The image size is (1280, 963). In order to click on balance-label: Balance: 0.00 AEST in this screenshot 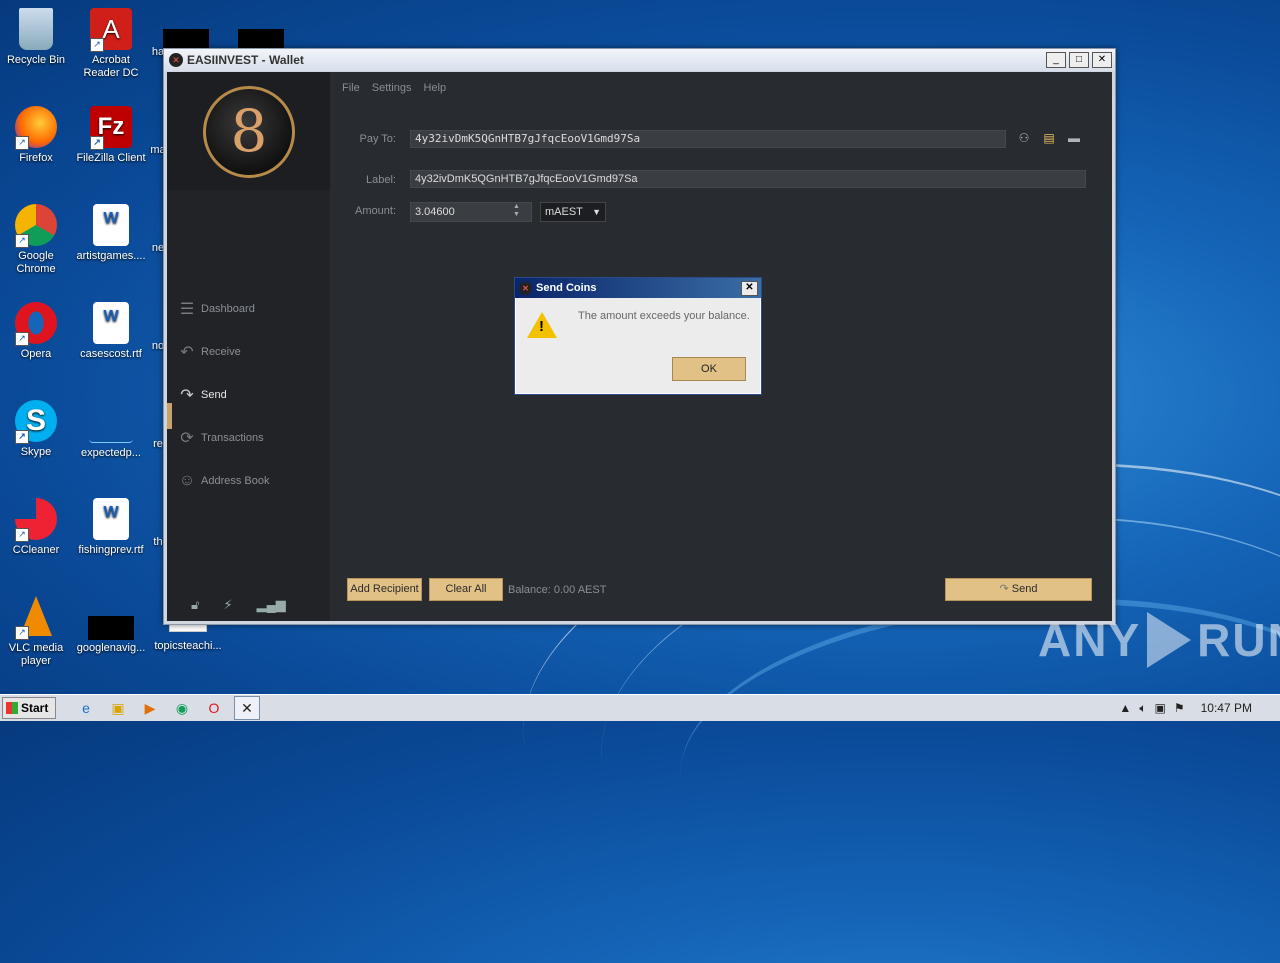, I will do `click(557, 590)`.